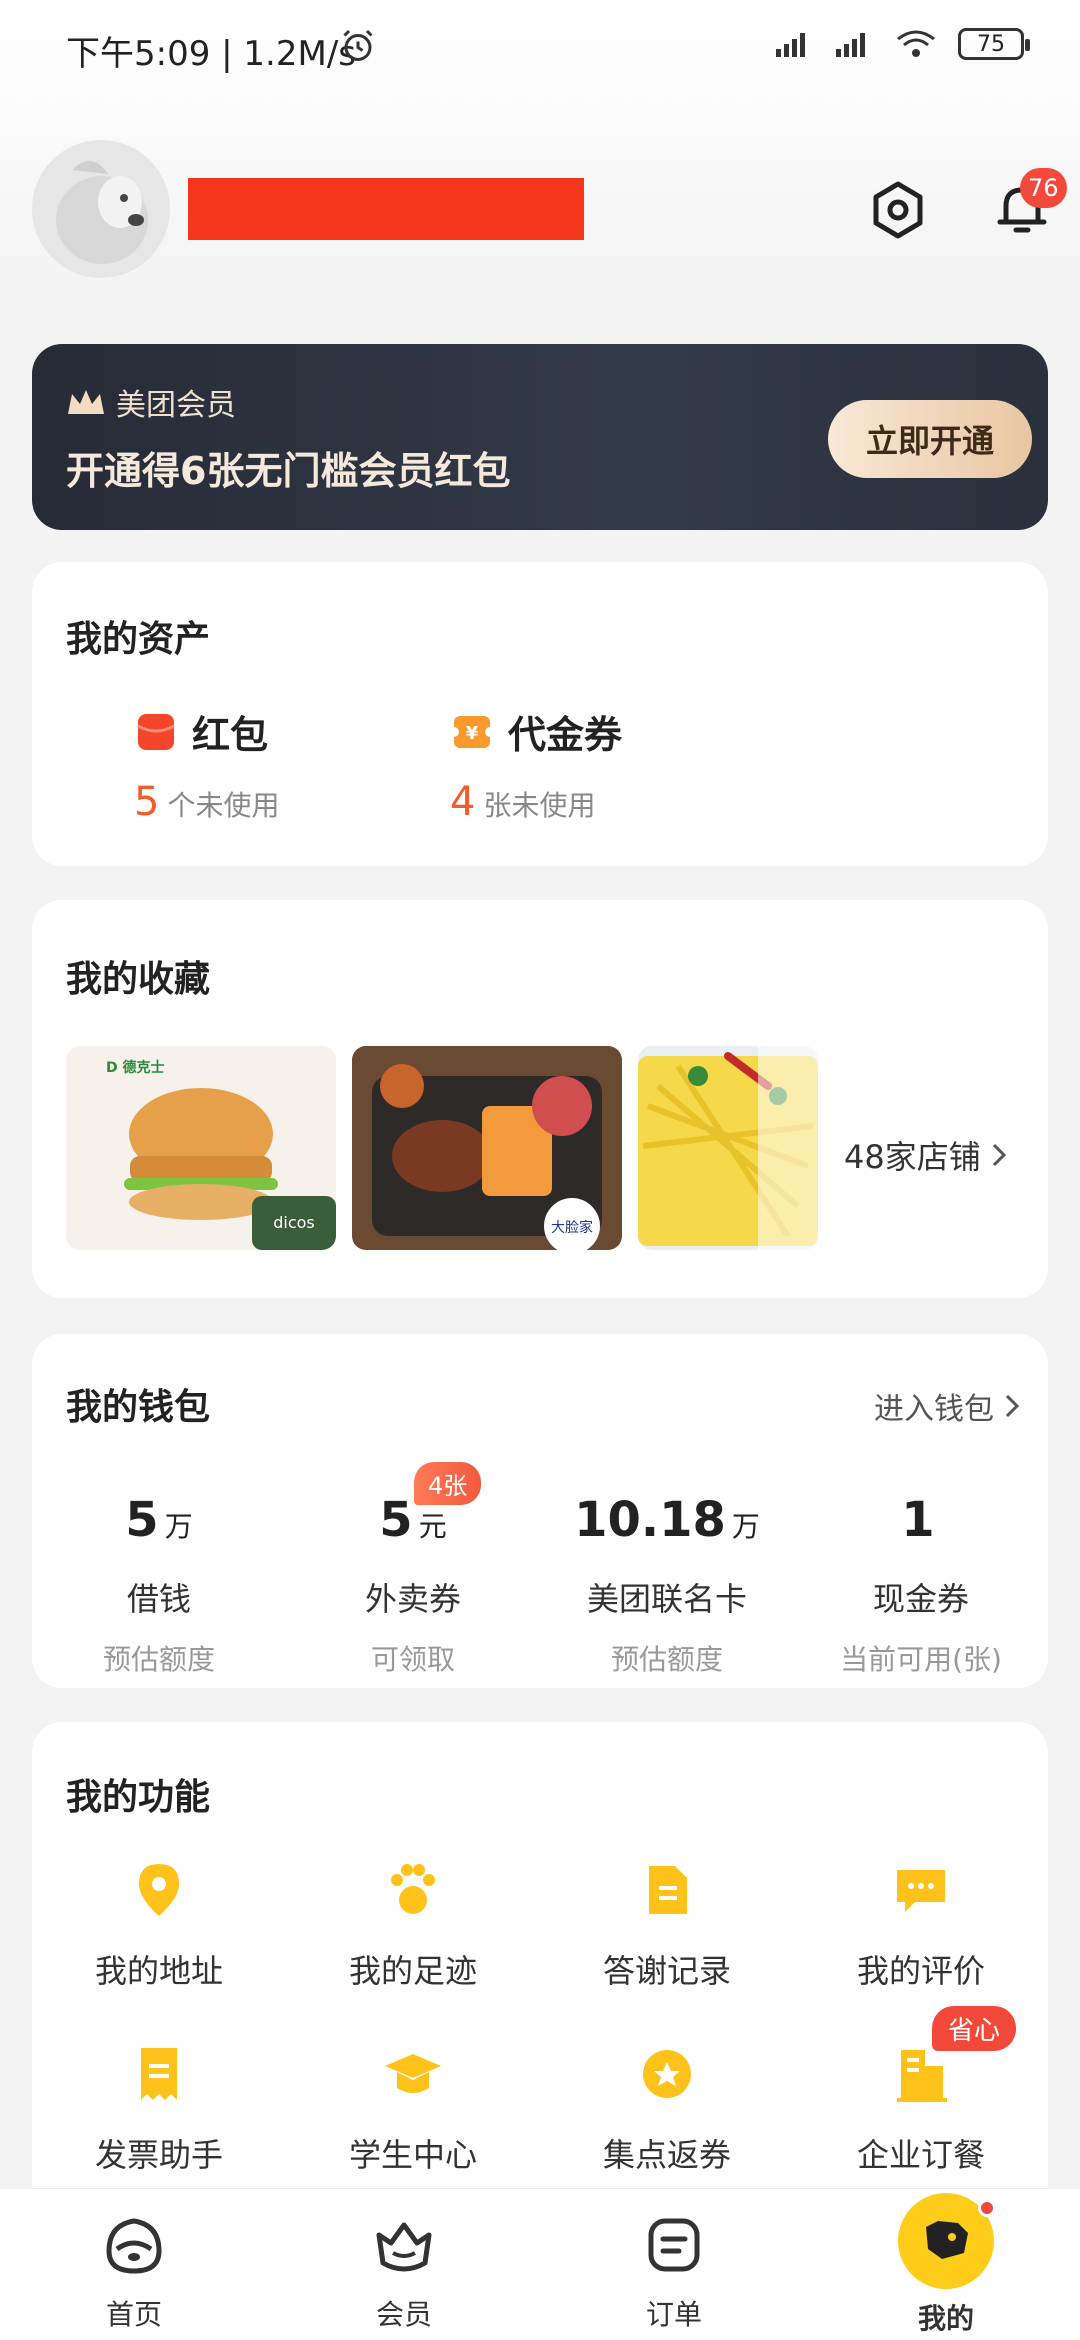  What do you see at coordinates (396, 1520) in the screenshot?
I see `takeout-coupon-value: 5` at bounding box center [396, 1520].